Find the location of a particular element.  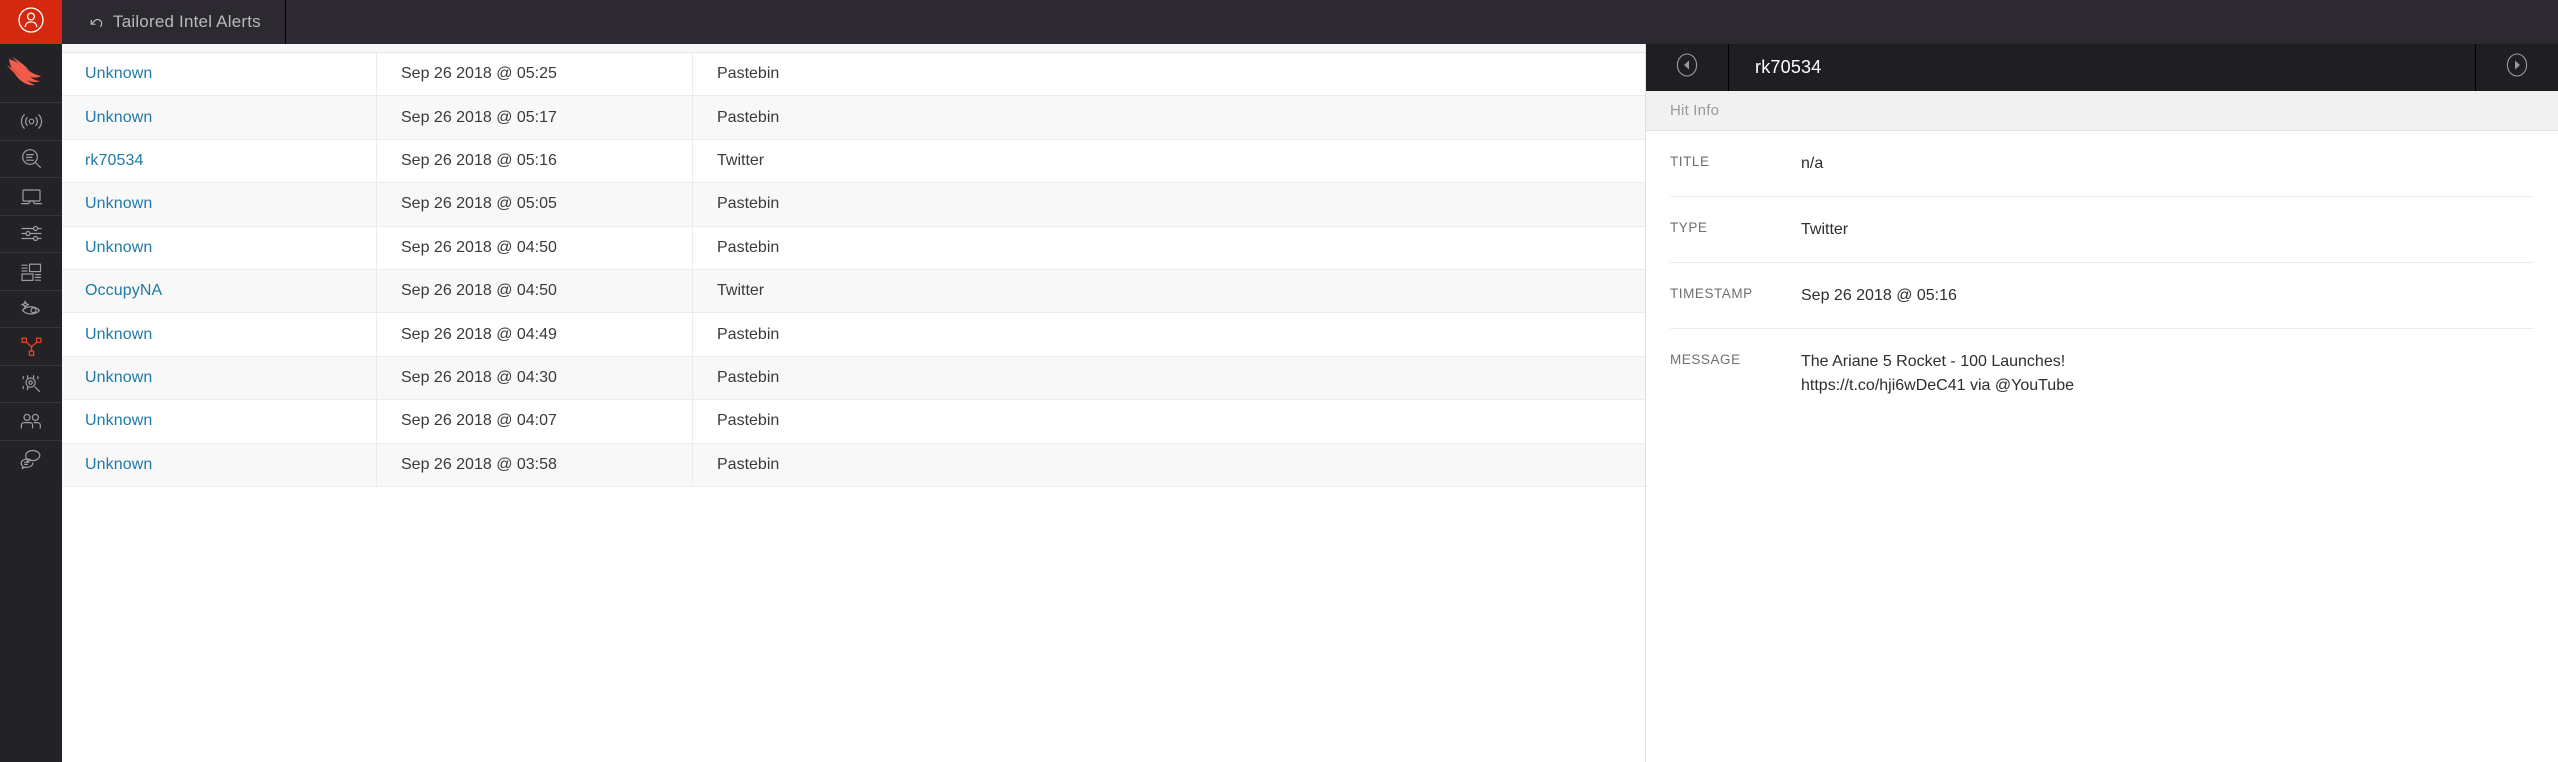

target-scope-icon is located at coordinates (31, 383).